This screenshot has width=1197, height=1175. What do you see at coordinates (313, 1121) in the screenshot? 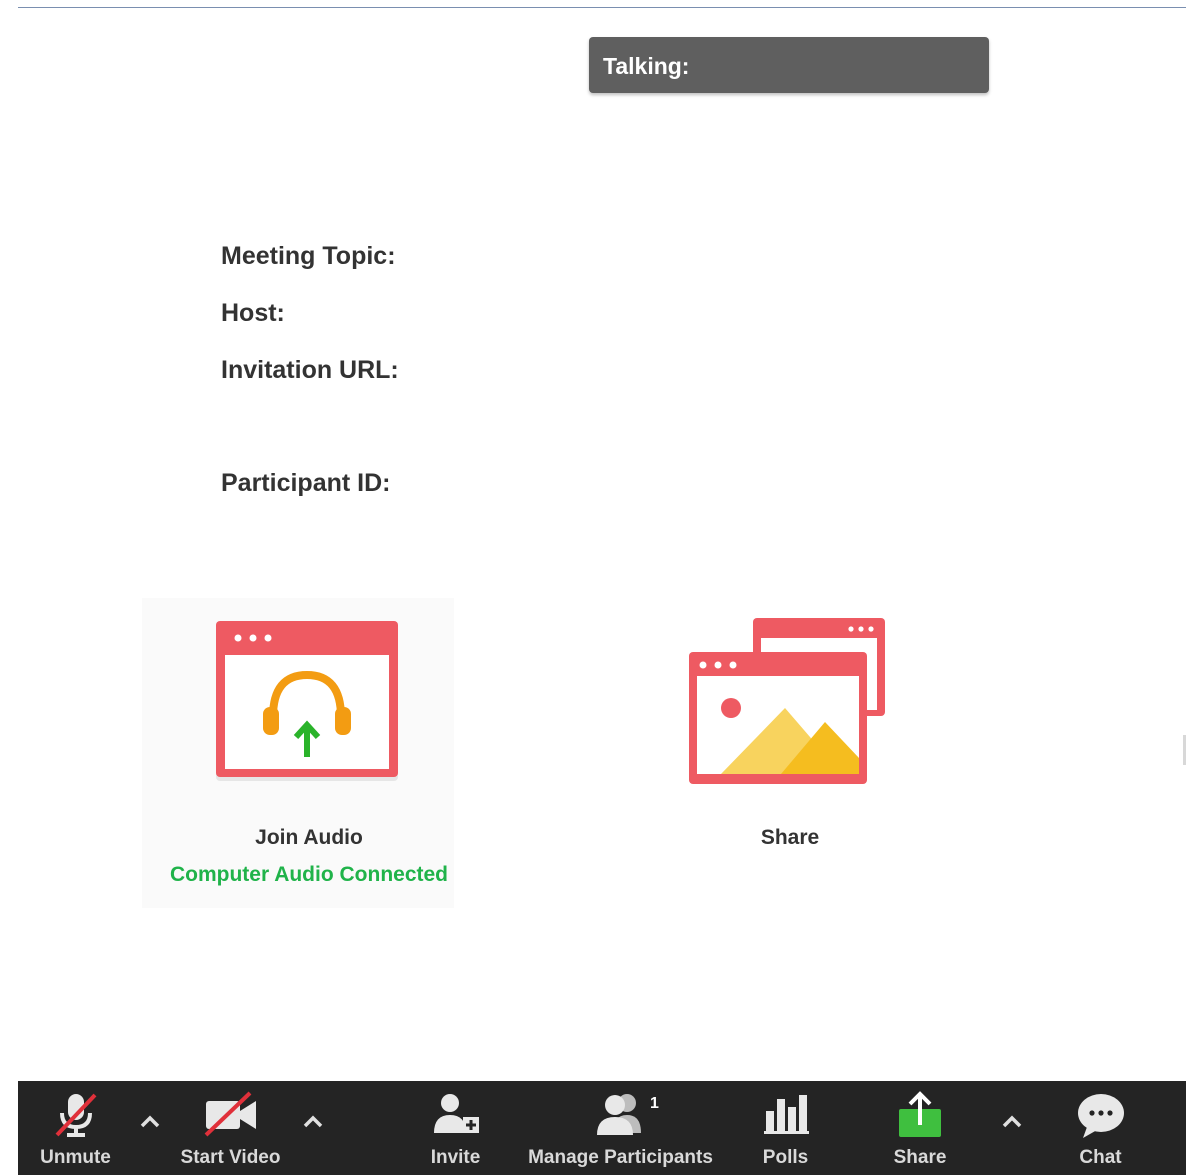
I see `video-options-caret-icon` at bounding box center [313, 1121].